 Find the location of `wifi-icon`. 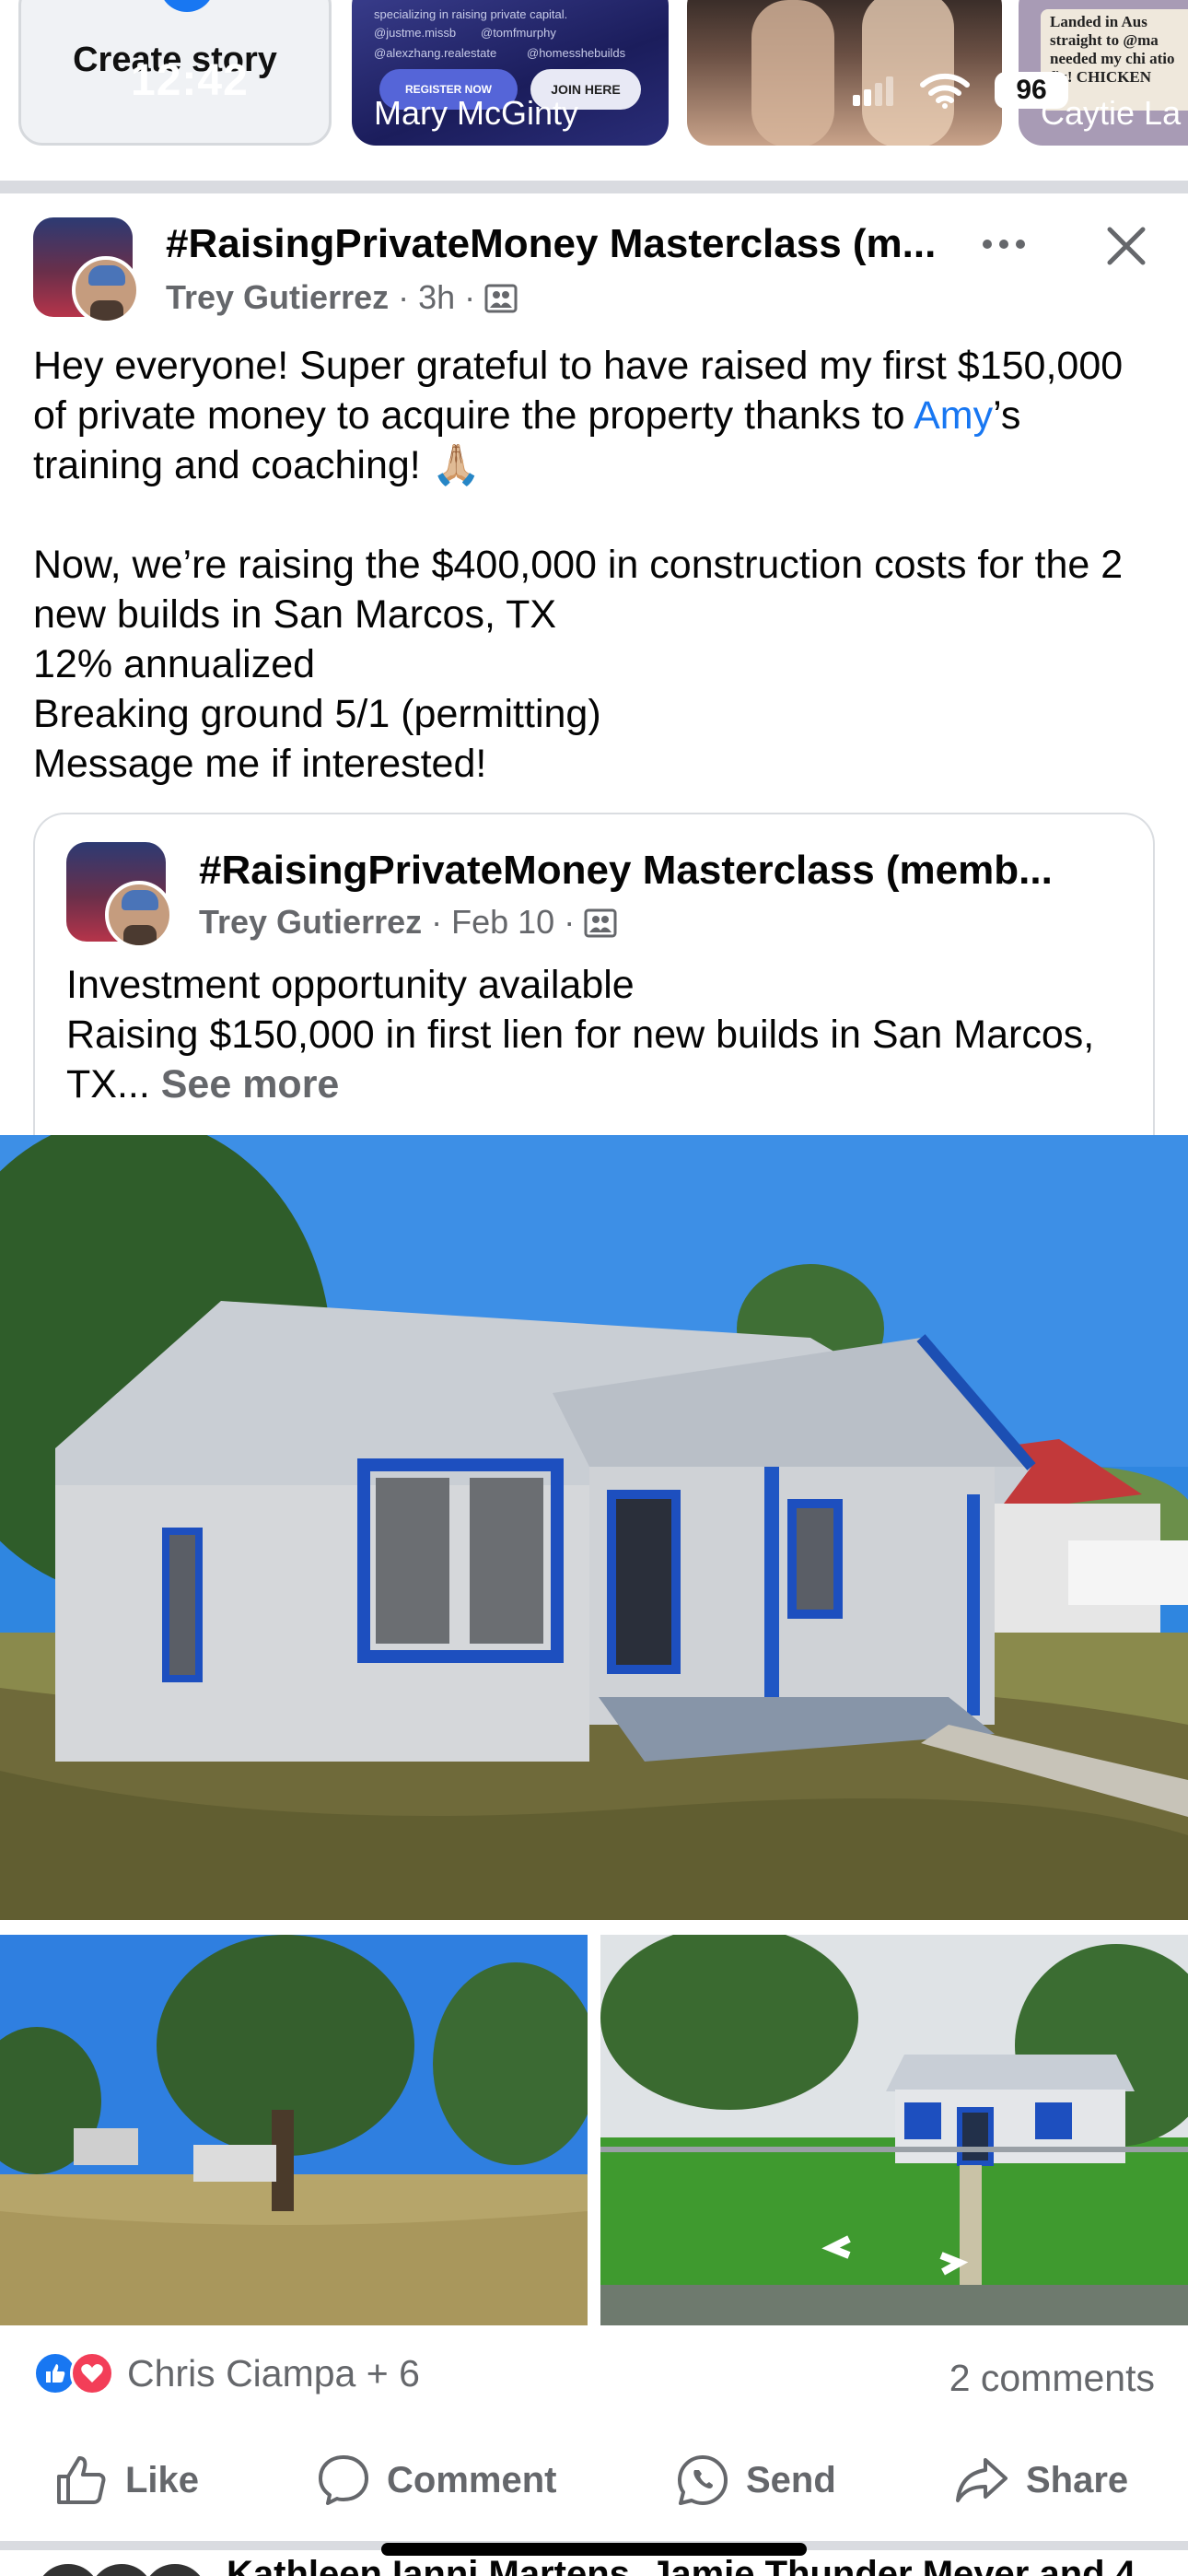

wifi-icon is located at coordinates (945, 91).